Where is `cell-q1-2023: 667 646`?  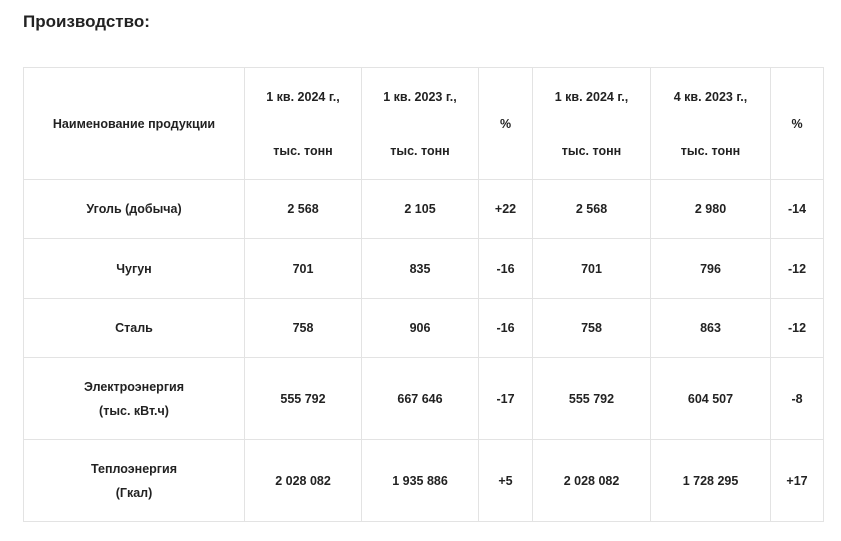 cell-q1-2023: 667 646 is located at coordinates (420, 398).